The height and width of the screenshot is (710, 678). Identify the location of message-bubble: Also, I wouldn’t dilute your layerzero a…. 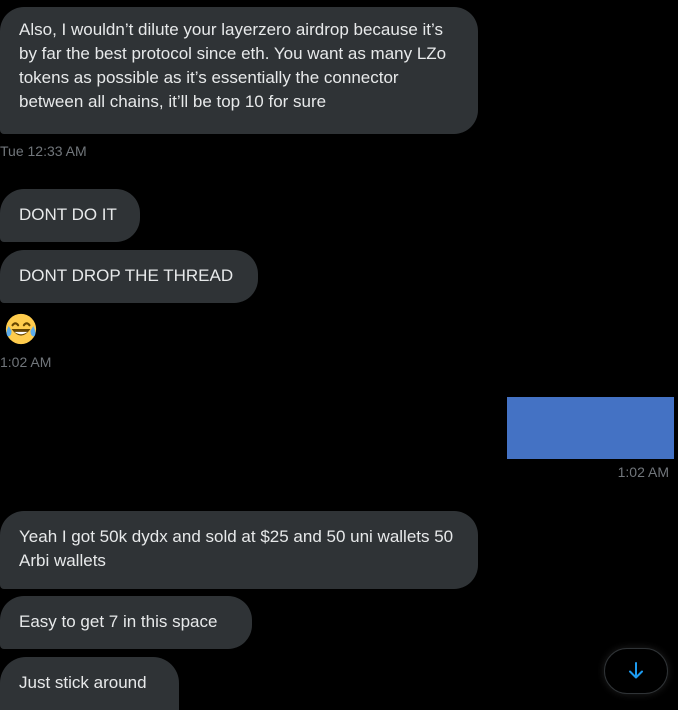
(239, 70).